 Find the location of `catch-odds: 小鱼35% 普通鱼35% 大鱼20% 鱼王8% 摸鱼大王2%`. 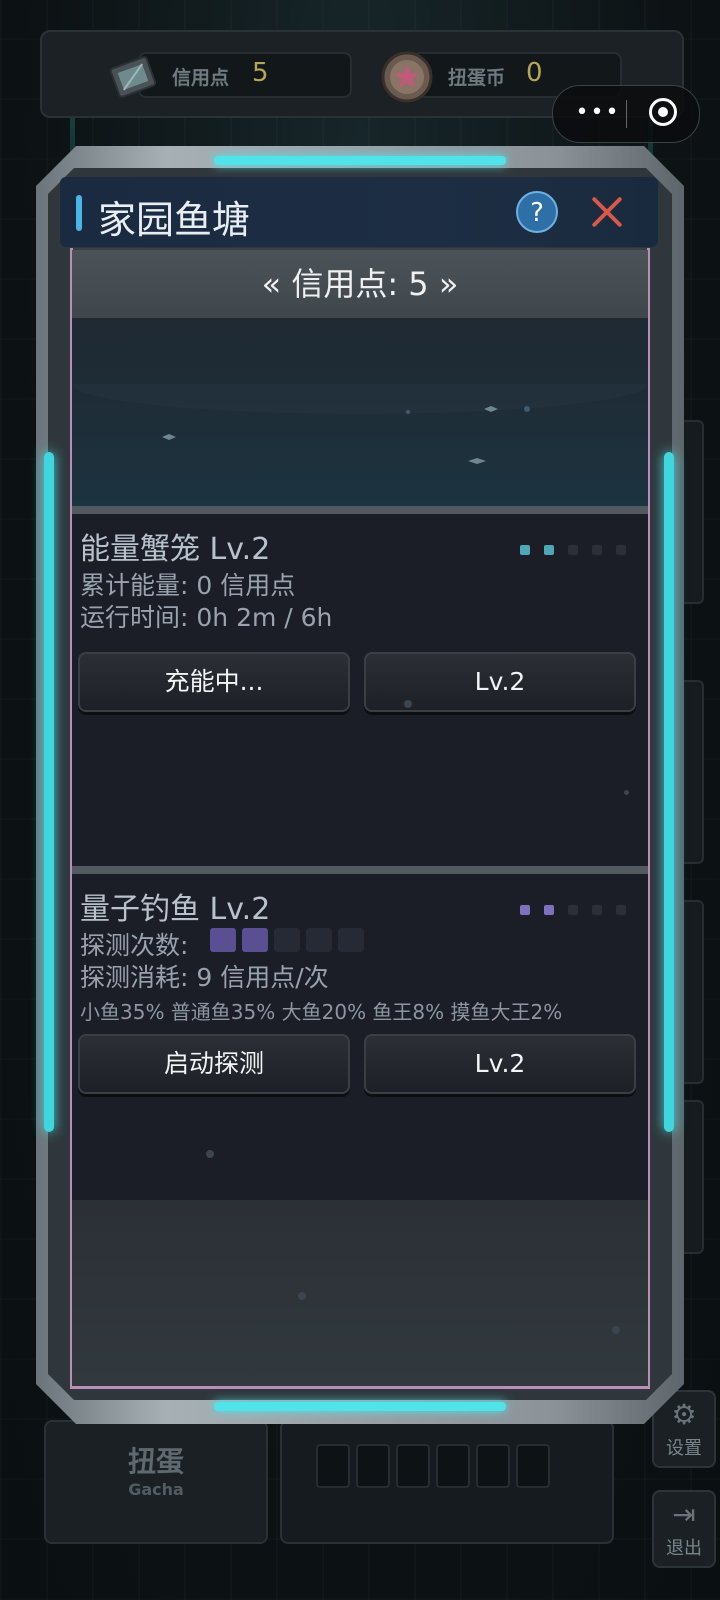

catch-odds: 小鱼35% 普通鱼35% 大鱼20% 鱼王8% 摸鱼大王2% is located at coordinates (321, 1012).